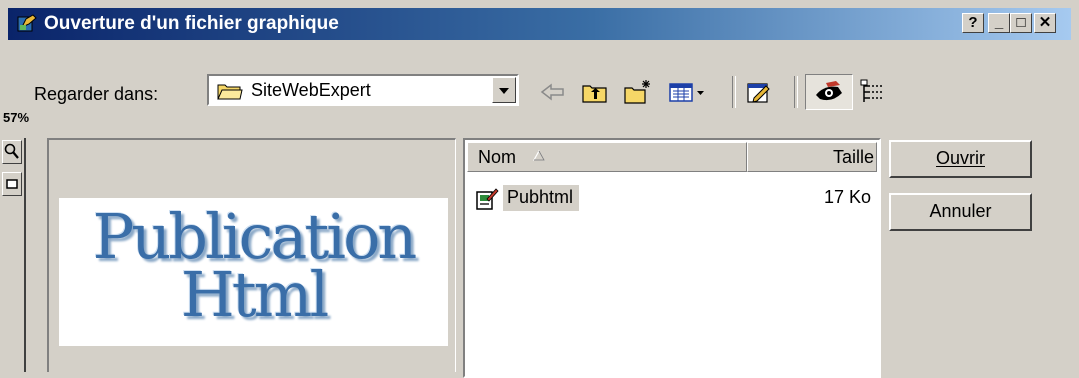 The width and height of the screenshot is (1079, 378). I want to click on publisher-file-icon, so click(487, 199).